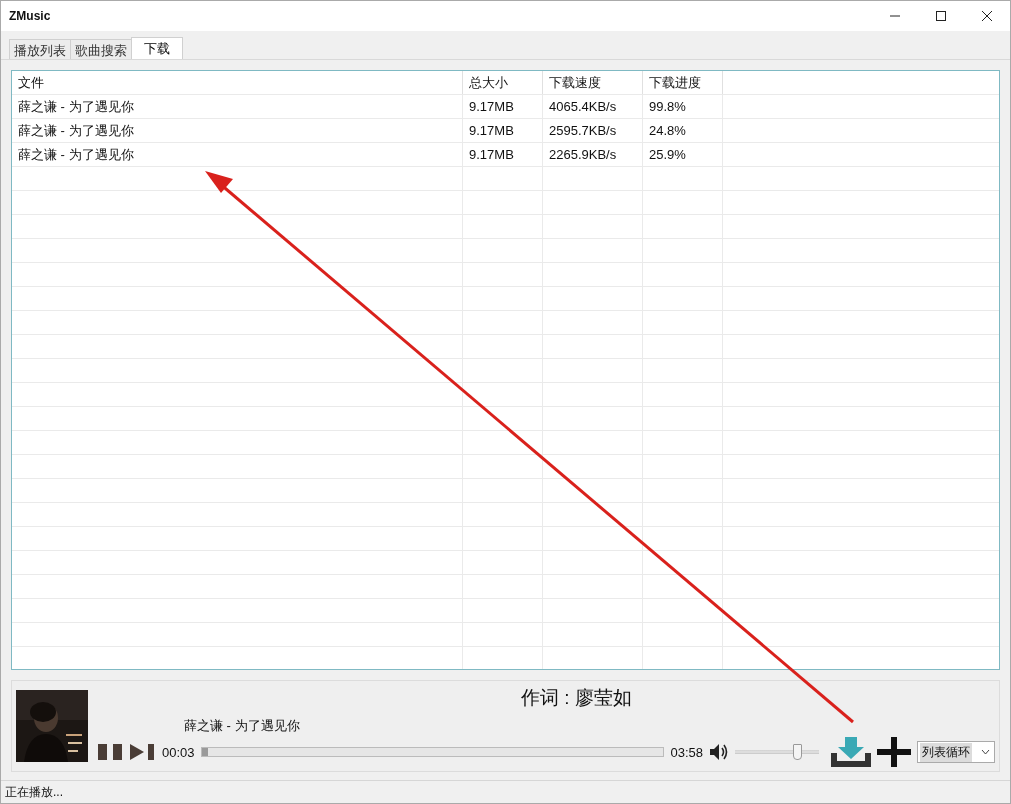 The image size is (1011, 804). Describe the element at coordinates (143, 752) in the screenshot. I see `next-icon` at that location.